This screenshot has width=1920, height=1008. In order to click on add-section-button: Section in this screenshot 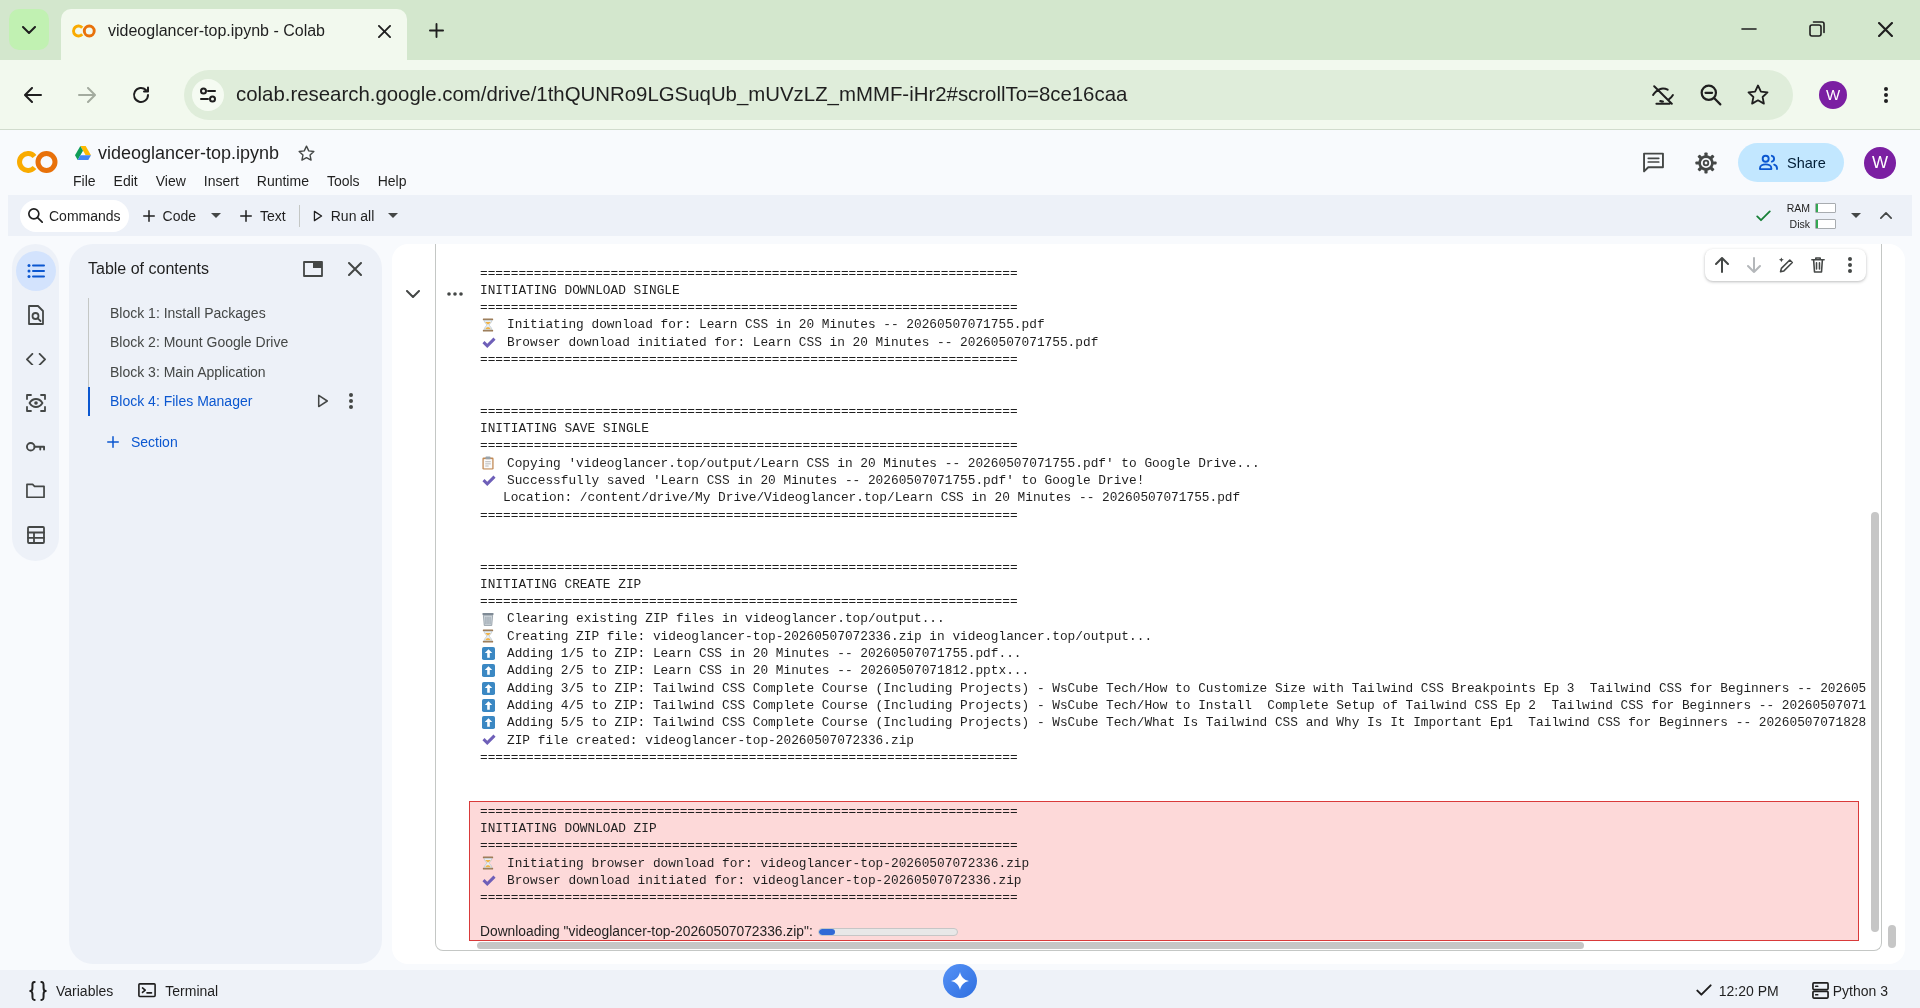, I will do `click(142, 442)`.